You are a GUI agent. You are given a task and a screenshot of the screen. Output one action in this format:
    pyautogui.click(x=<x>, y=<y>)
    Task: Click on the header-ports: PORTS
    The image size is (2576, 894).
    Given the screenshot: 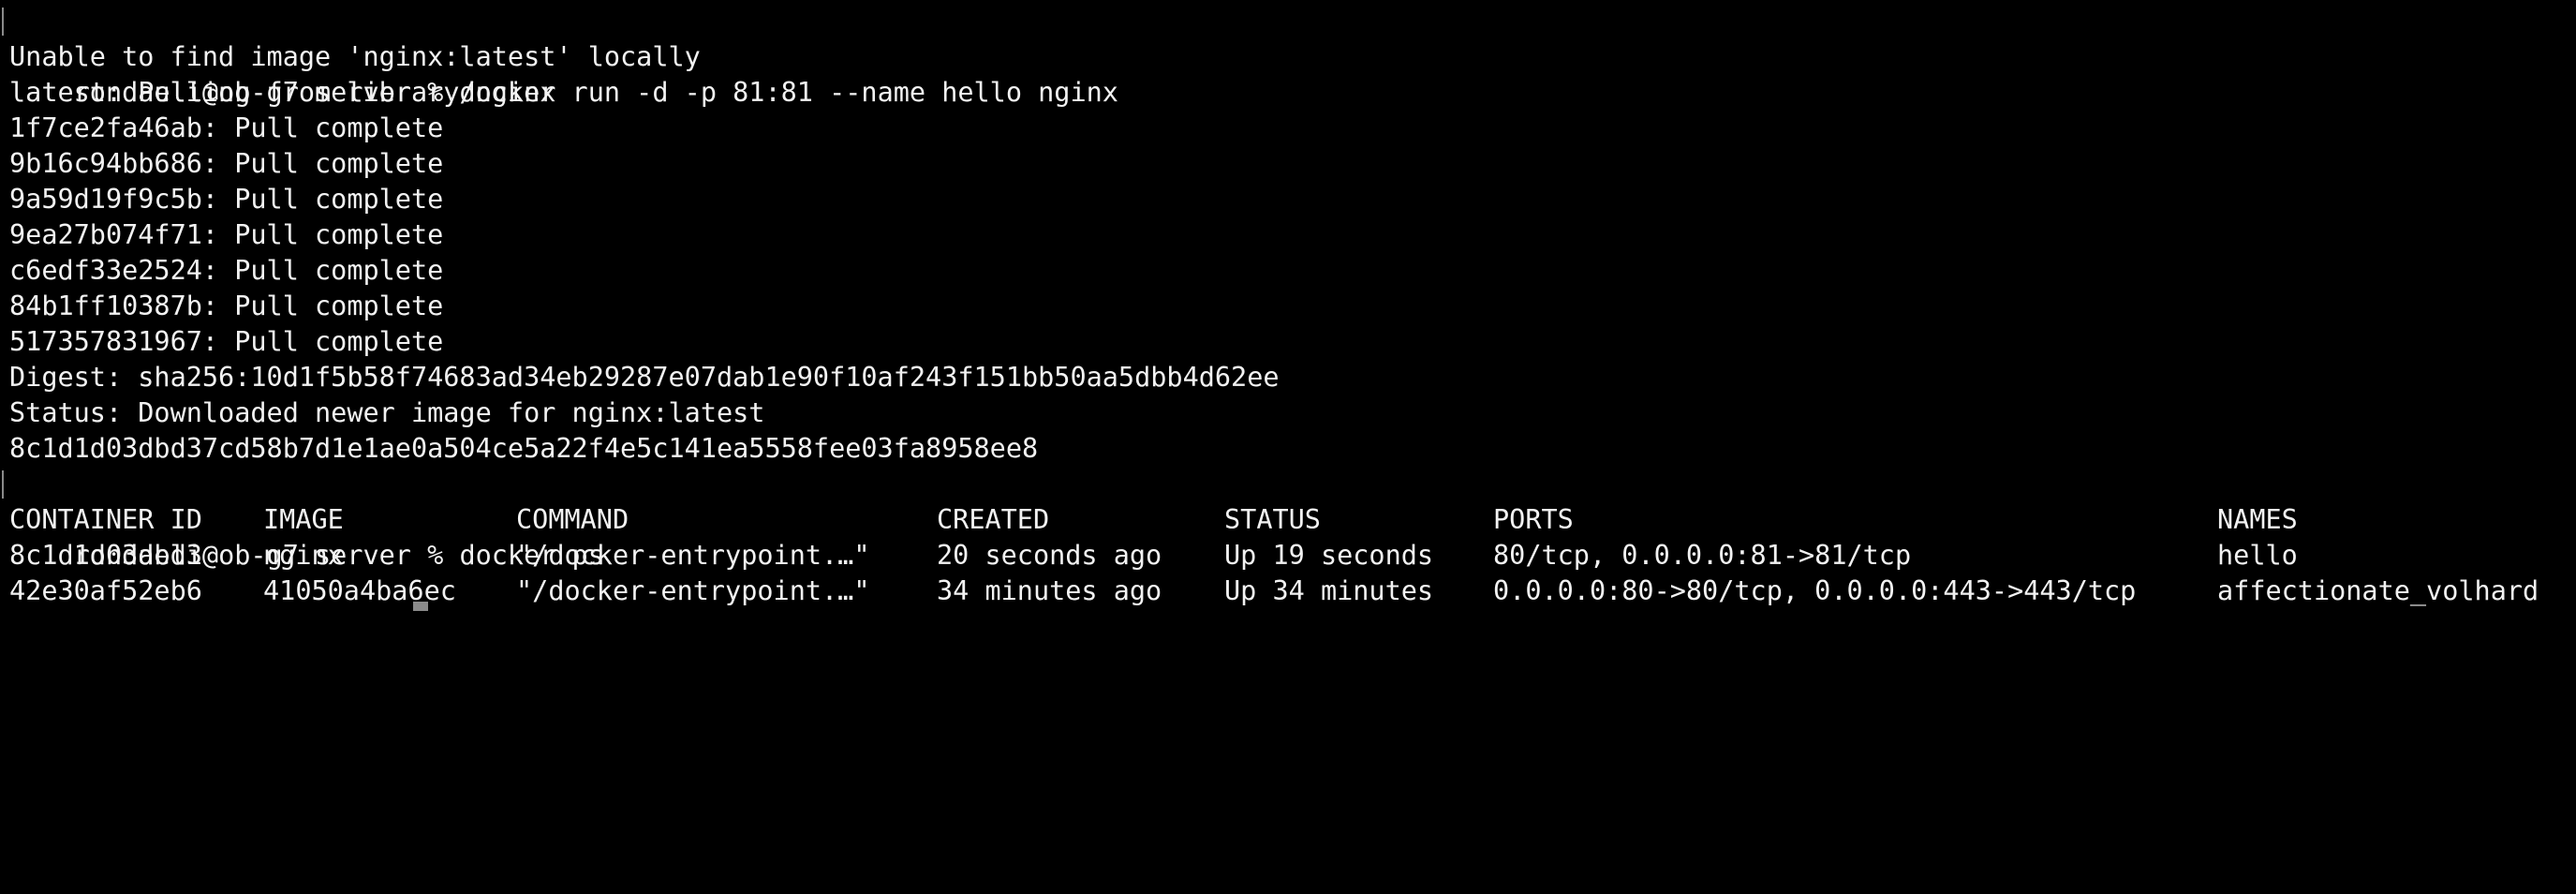 What is the action you would take?
    pyautogui.click(x=1534, y=519)
    